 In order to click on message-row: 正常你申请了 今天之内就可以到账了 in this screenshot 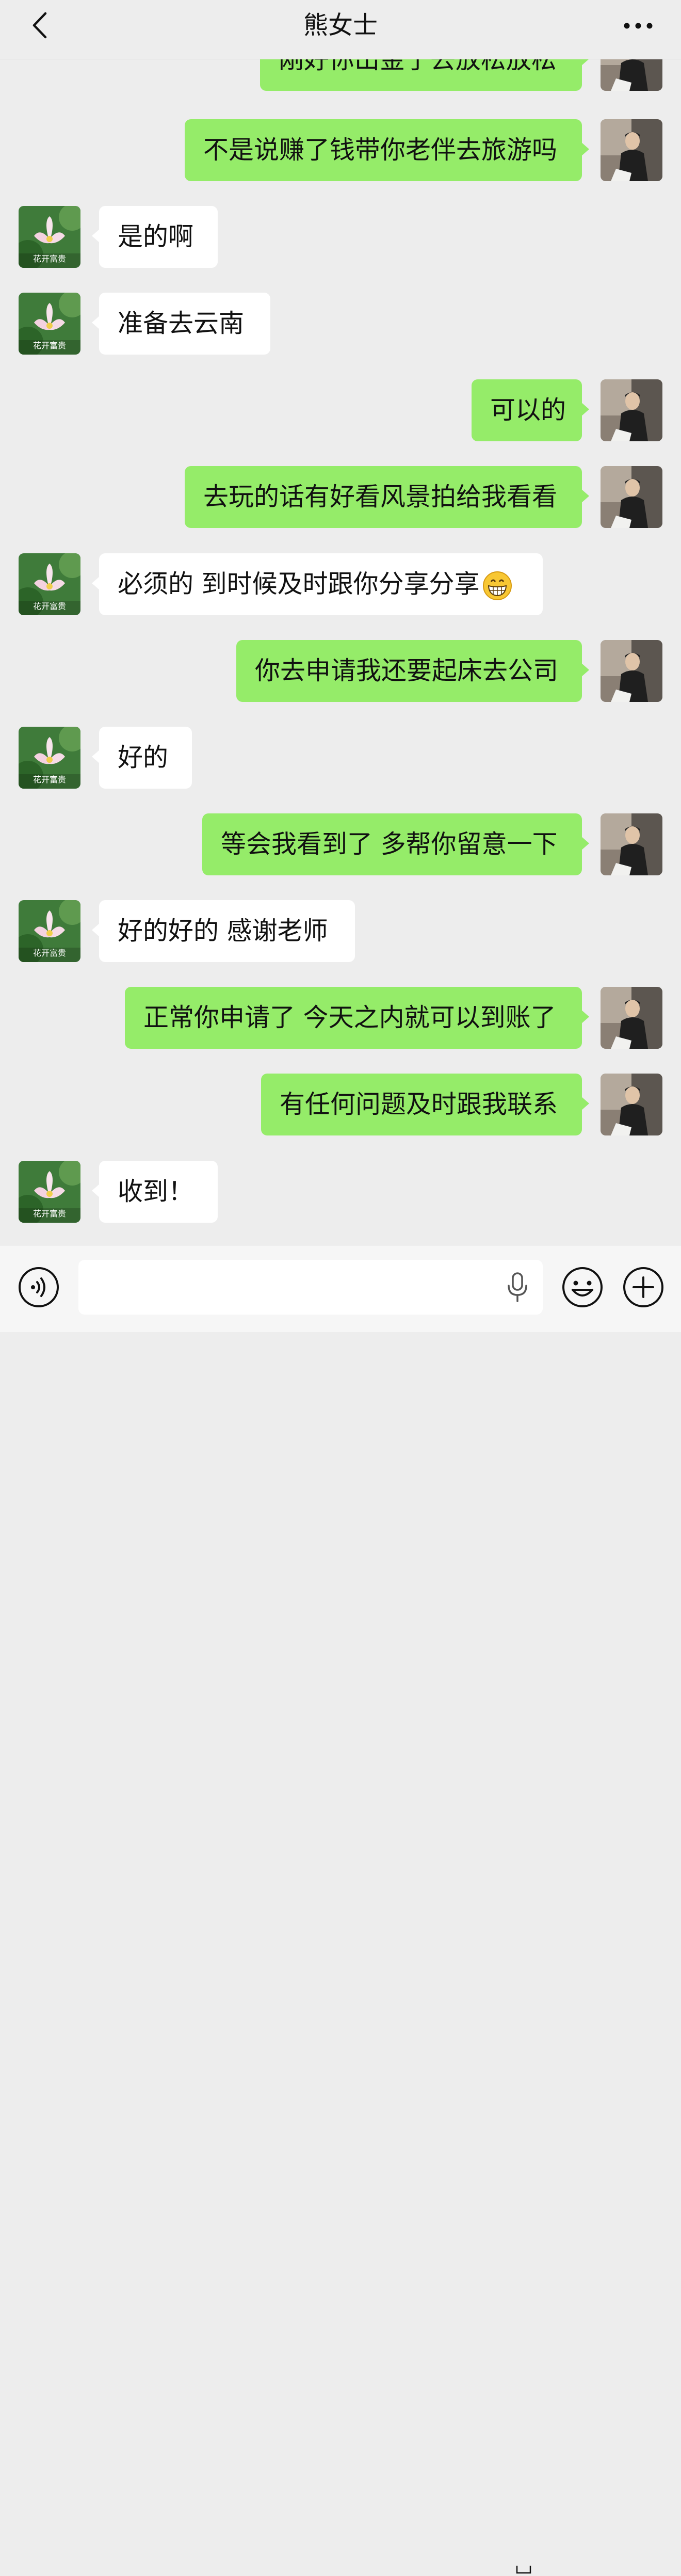, I will do `click(340, 1017)`.